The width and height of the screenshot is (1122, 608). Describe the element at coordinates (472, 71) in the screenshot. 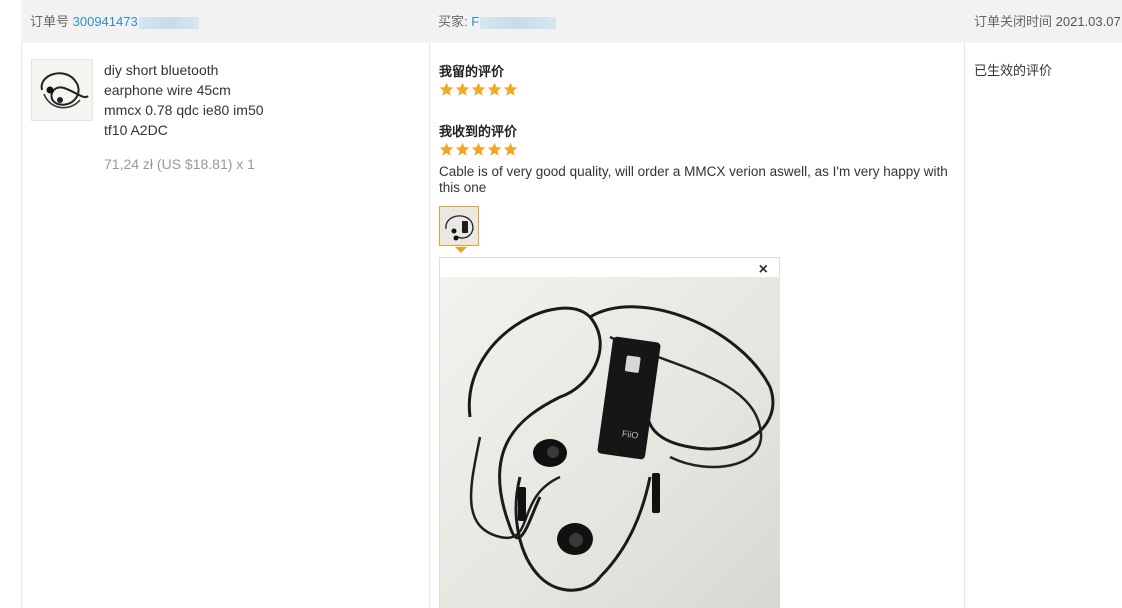

I see `my-review-heading: 我留的评价` at that location.